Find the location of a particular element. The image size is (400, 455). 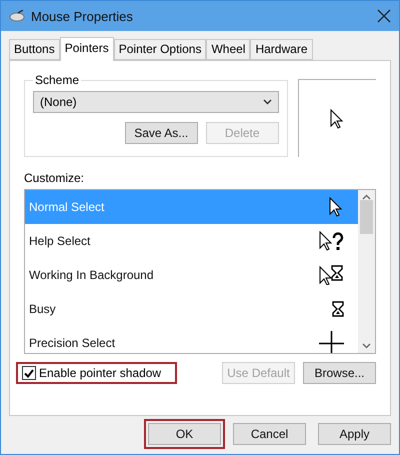

shadow-checkbox: Enable pointer shadow is located at coordinates (97, 373).